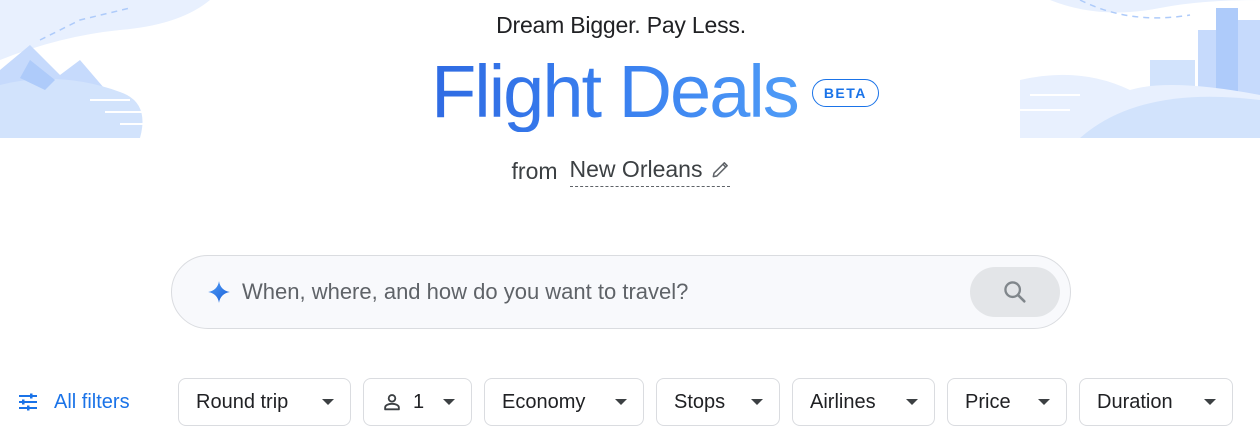 This screenshot has width=1260, height=440. What do you see at coordinates (988, 401) in the screenshot?
I see `price-label: Price` at bounding box center [988, 401].